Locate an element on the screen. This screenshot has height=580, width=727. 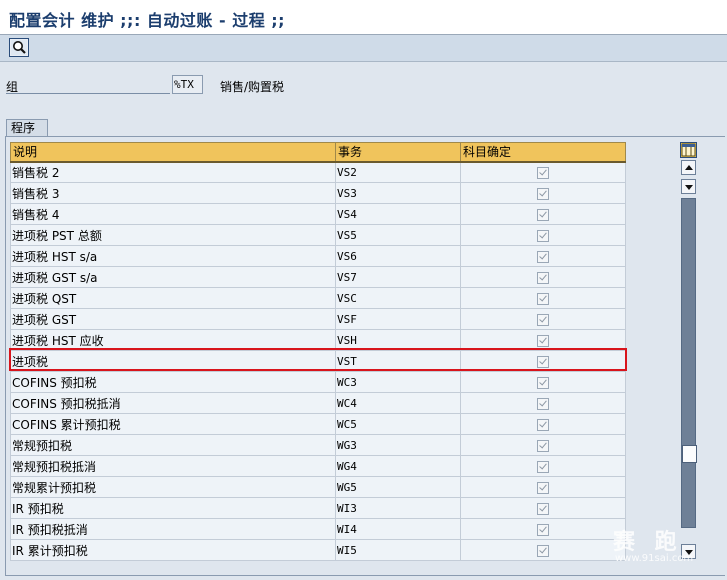
row-transaction-code: VS5 is located at coordinates (398, 235).